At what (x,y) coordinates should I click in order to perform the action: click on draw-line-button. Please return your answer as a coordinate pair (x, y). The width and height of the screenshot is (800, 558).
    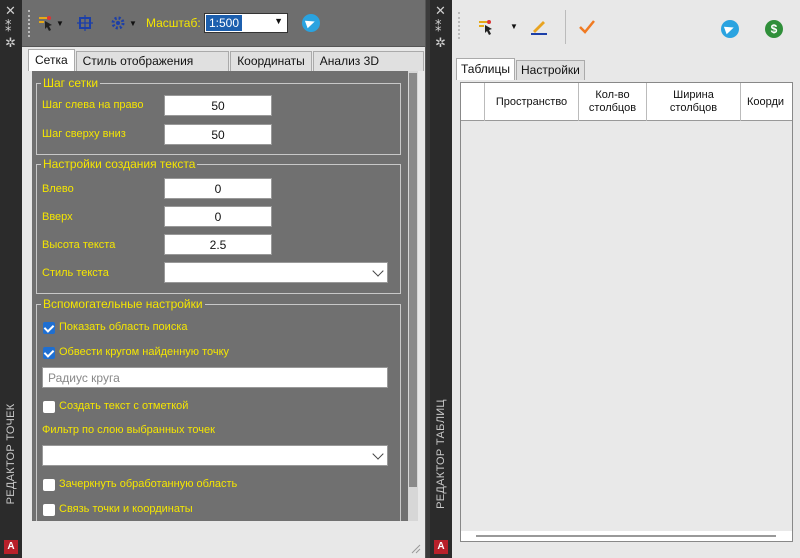
    Looking at the image, I should click on (539, 27).